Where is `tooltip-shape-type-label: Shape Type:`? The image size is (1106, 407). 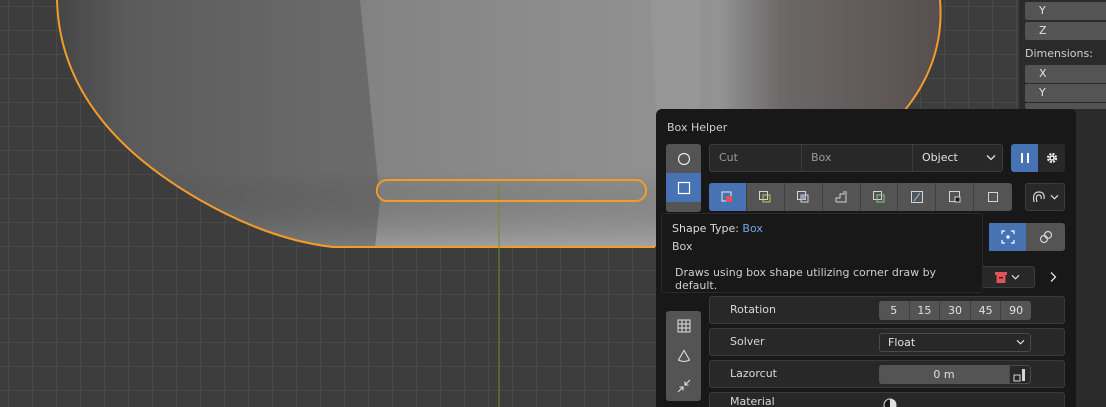 tooltip-shape-type-label: Shape Type: is located at coordinates (705, 228).